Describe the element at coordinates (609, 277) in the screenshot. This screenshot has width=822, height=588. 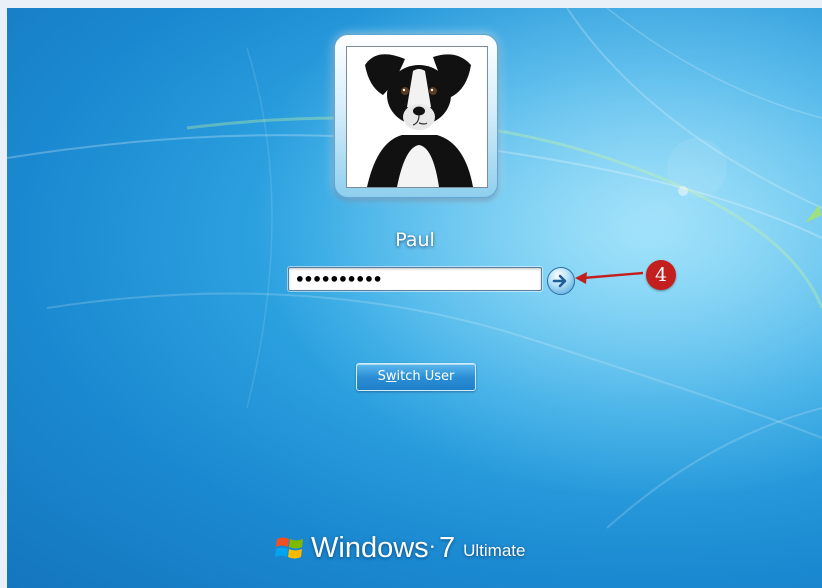
I see `callout-arrow` at that location.